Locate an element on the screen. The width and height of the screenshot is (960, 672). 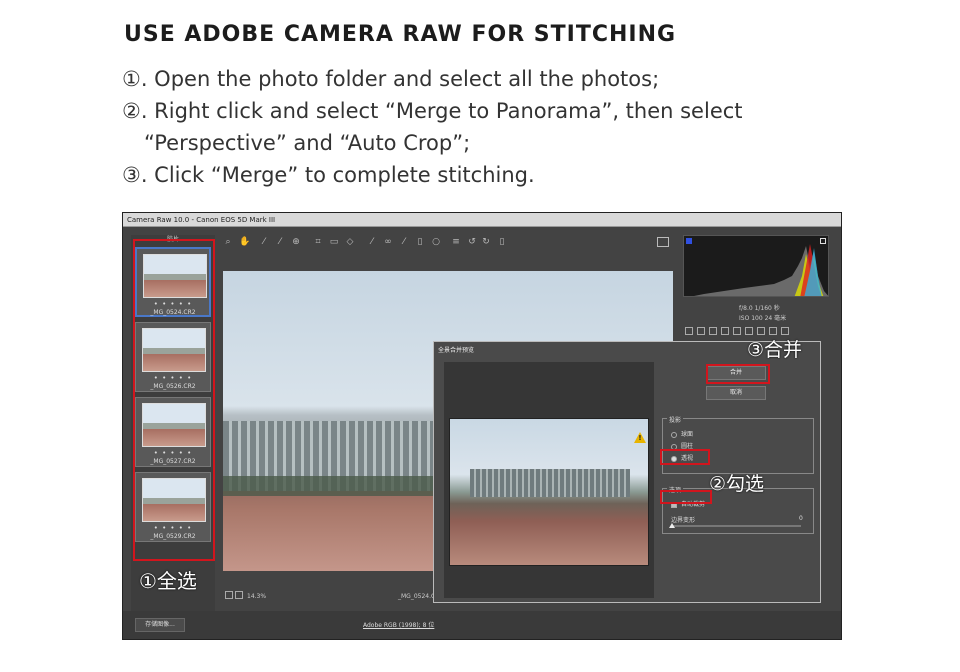
crop-icon: ⌗ is located at coordinates (318, 242).